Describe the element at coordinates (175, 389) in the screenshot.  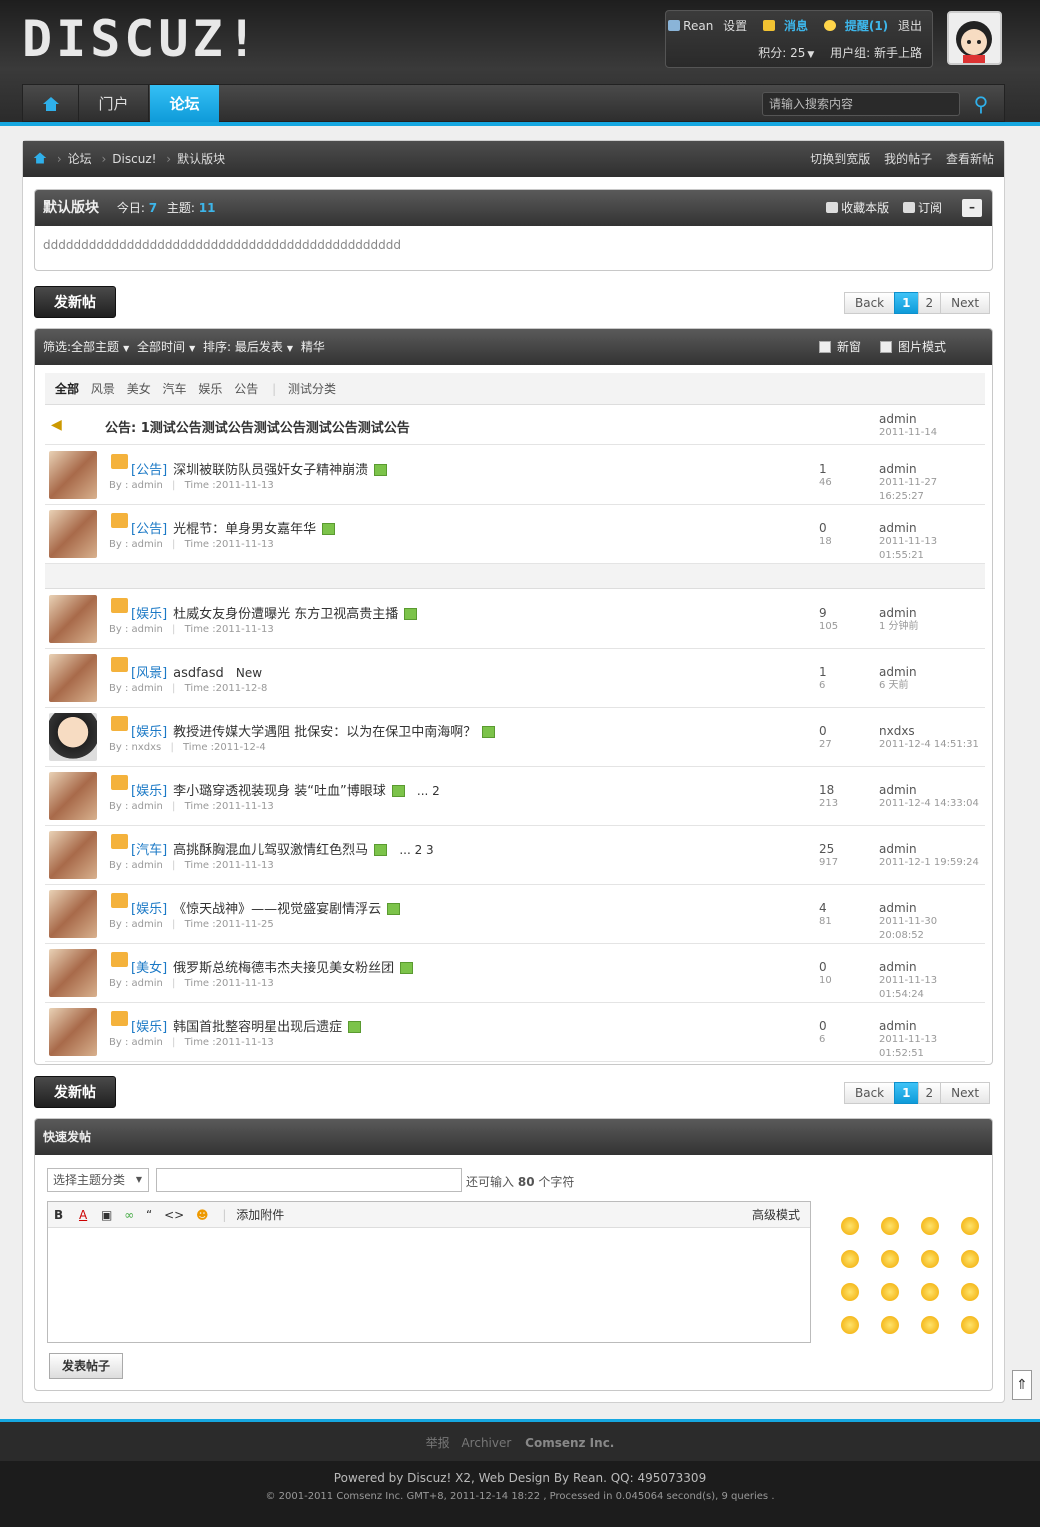
I see `tab-car: 汽车` at that location.